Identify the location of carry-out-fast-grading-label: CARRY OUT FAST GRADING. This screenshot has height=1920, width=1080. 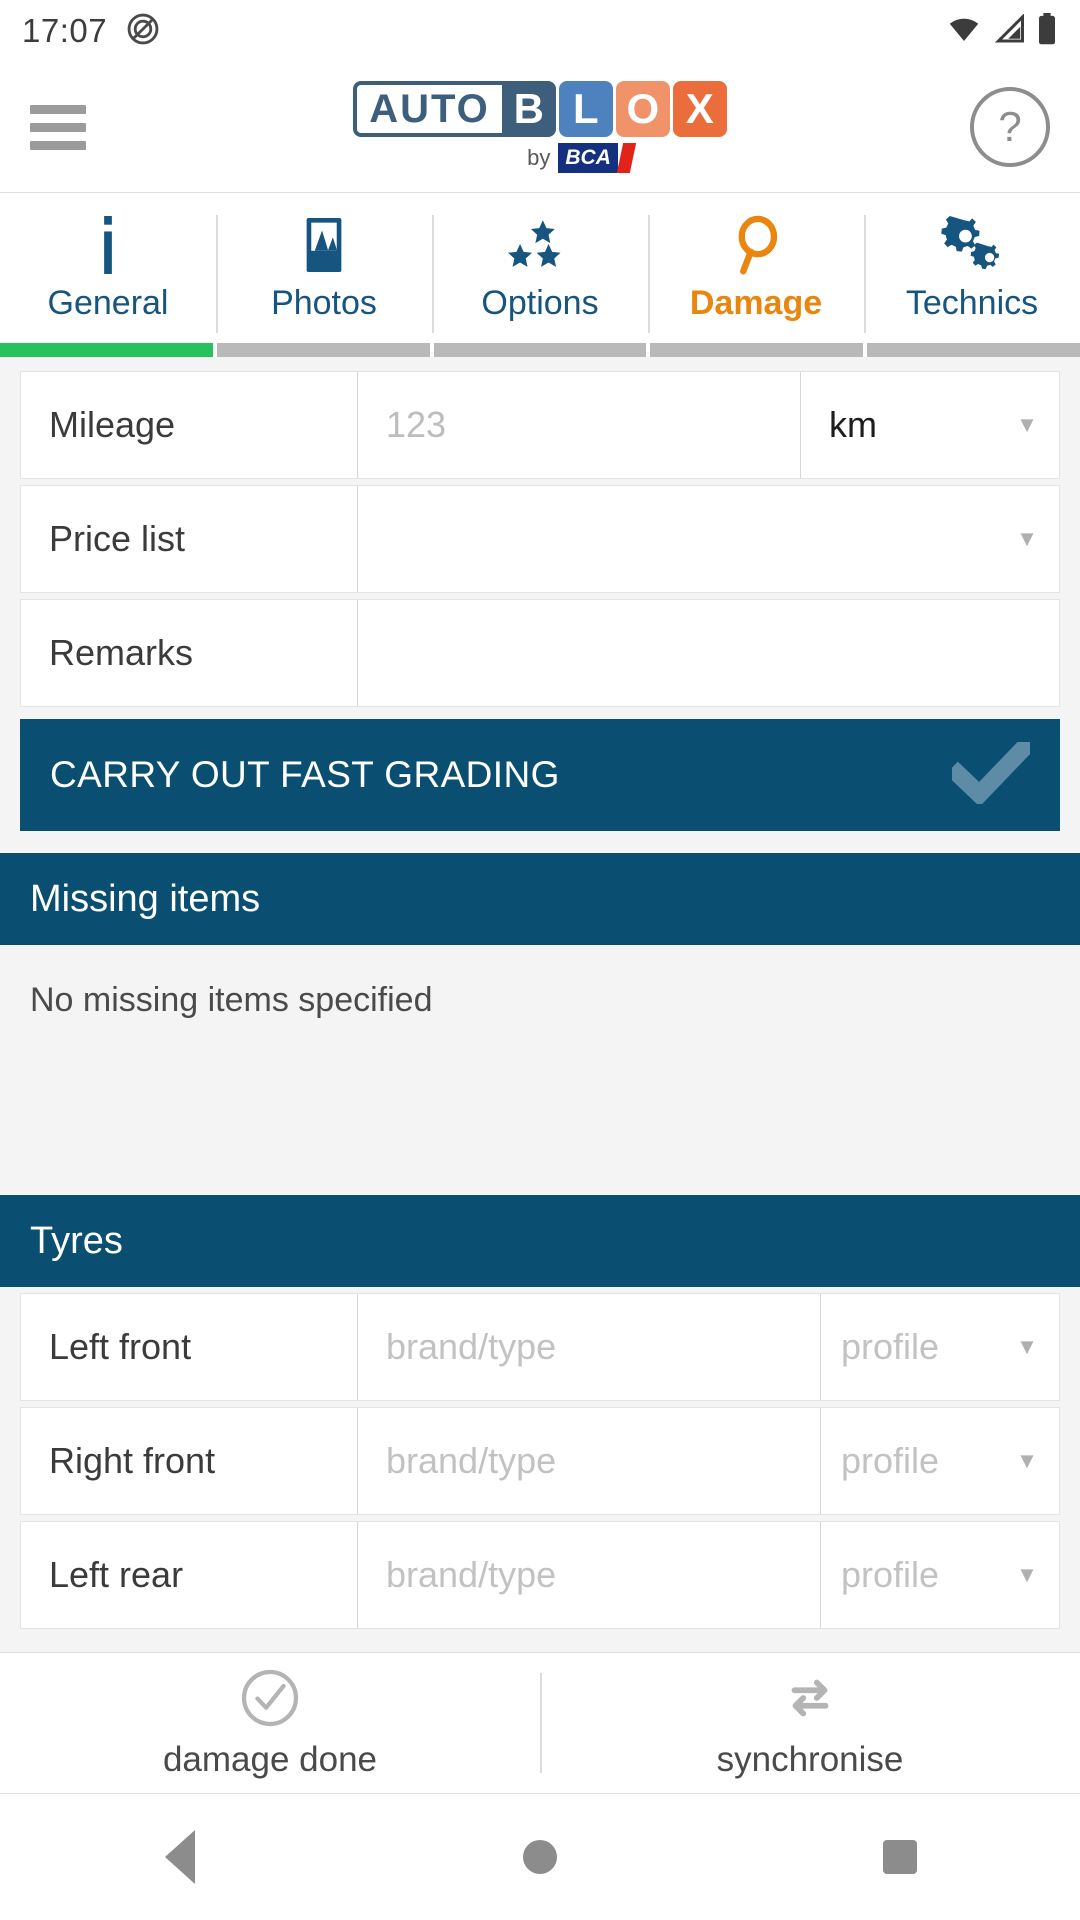
(305, 774).